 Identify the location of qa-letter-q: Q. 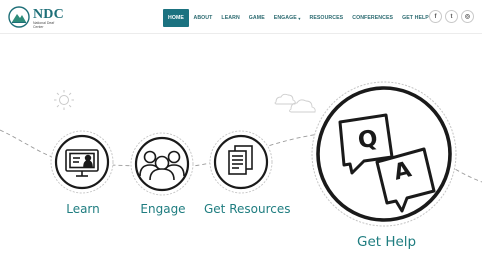
(368, 140).